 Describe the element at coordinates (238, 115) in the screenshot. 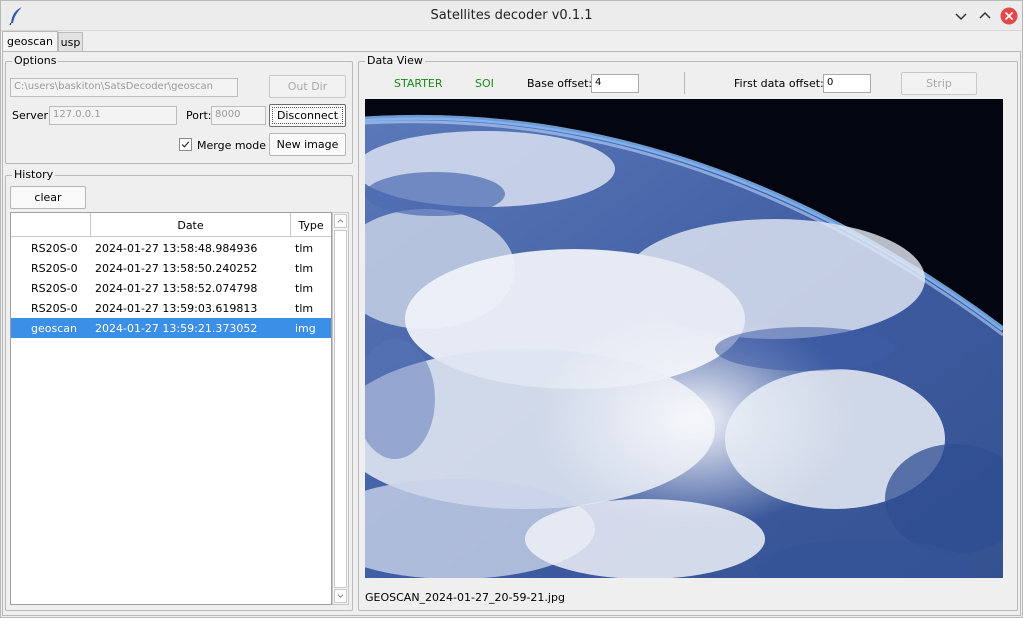

I see `port-field: 8000` at that location.